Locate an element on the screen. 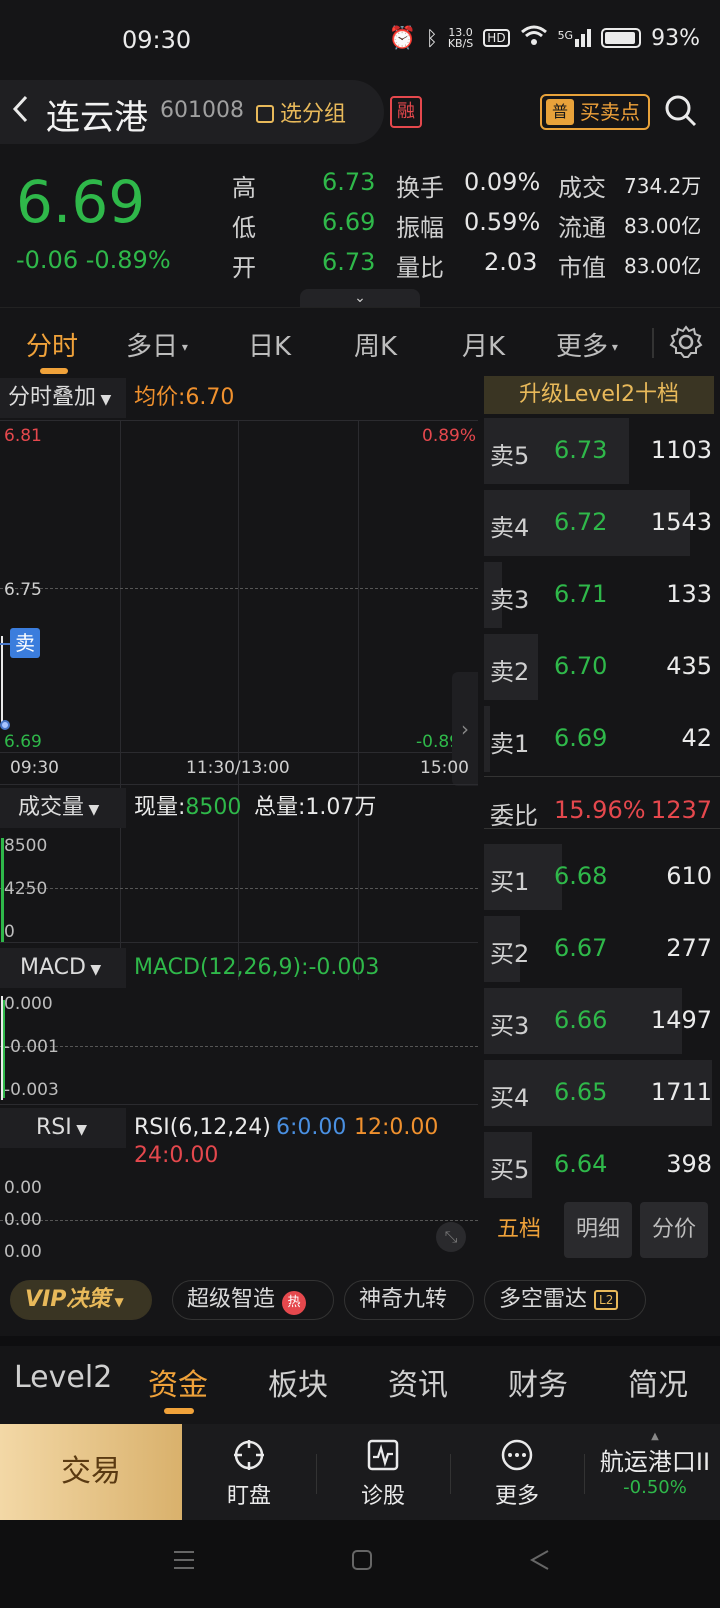 The image size is (720, 1608). price-line is located at coordinates (2, 681).